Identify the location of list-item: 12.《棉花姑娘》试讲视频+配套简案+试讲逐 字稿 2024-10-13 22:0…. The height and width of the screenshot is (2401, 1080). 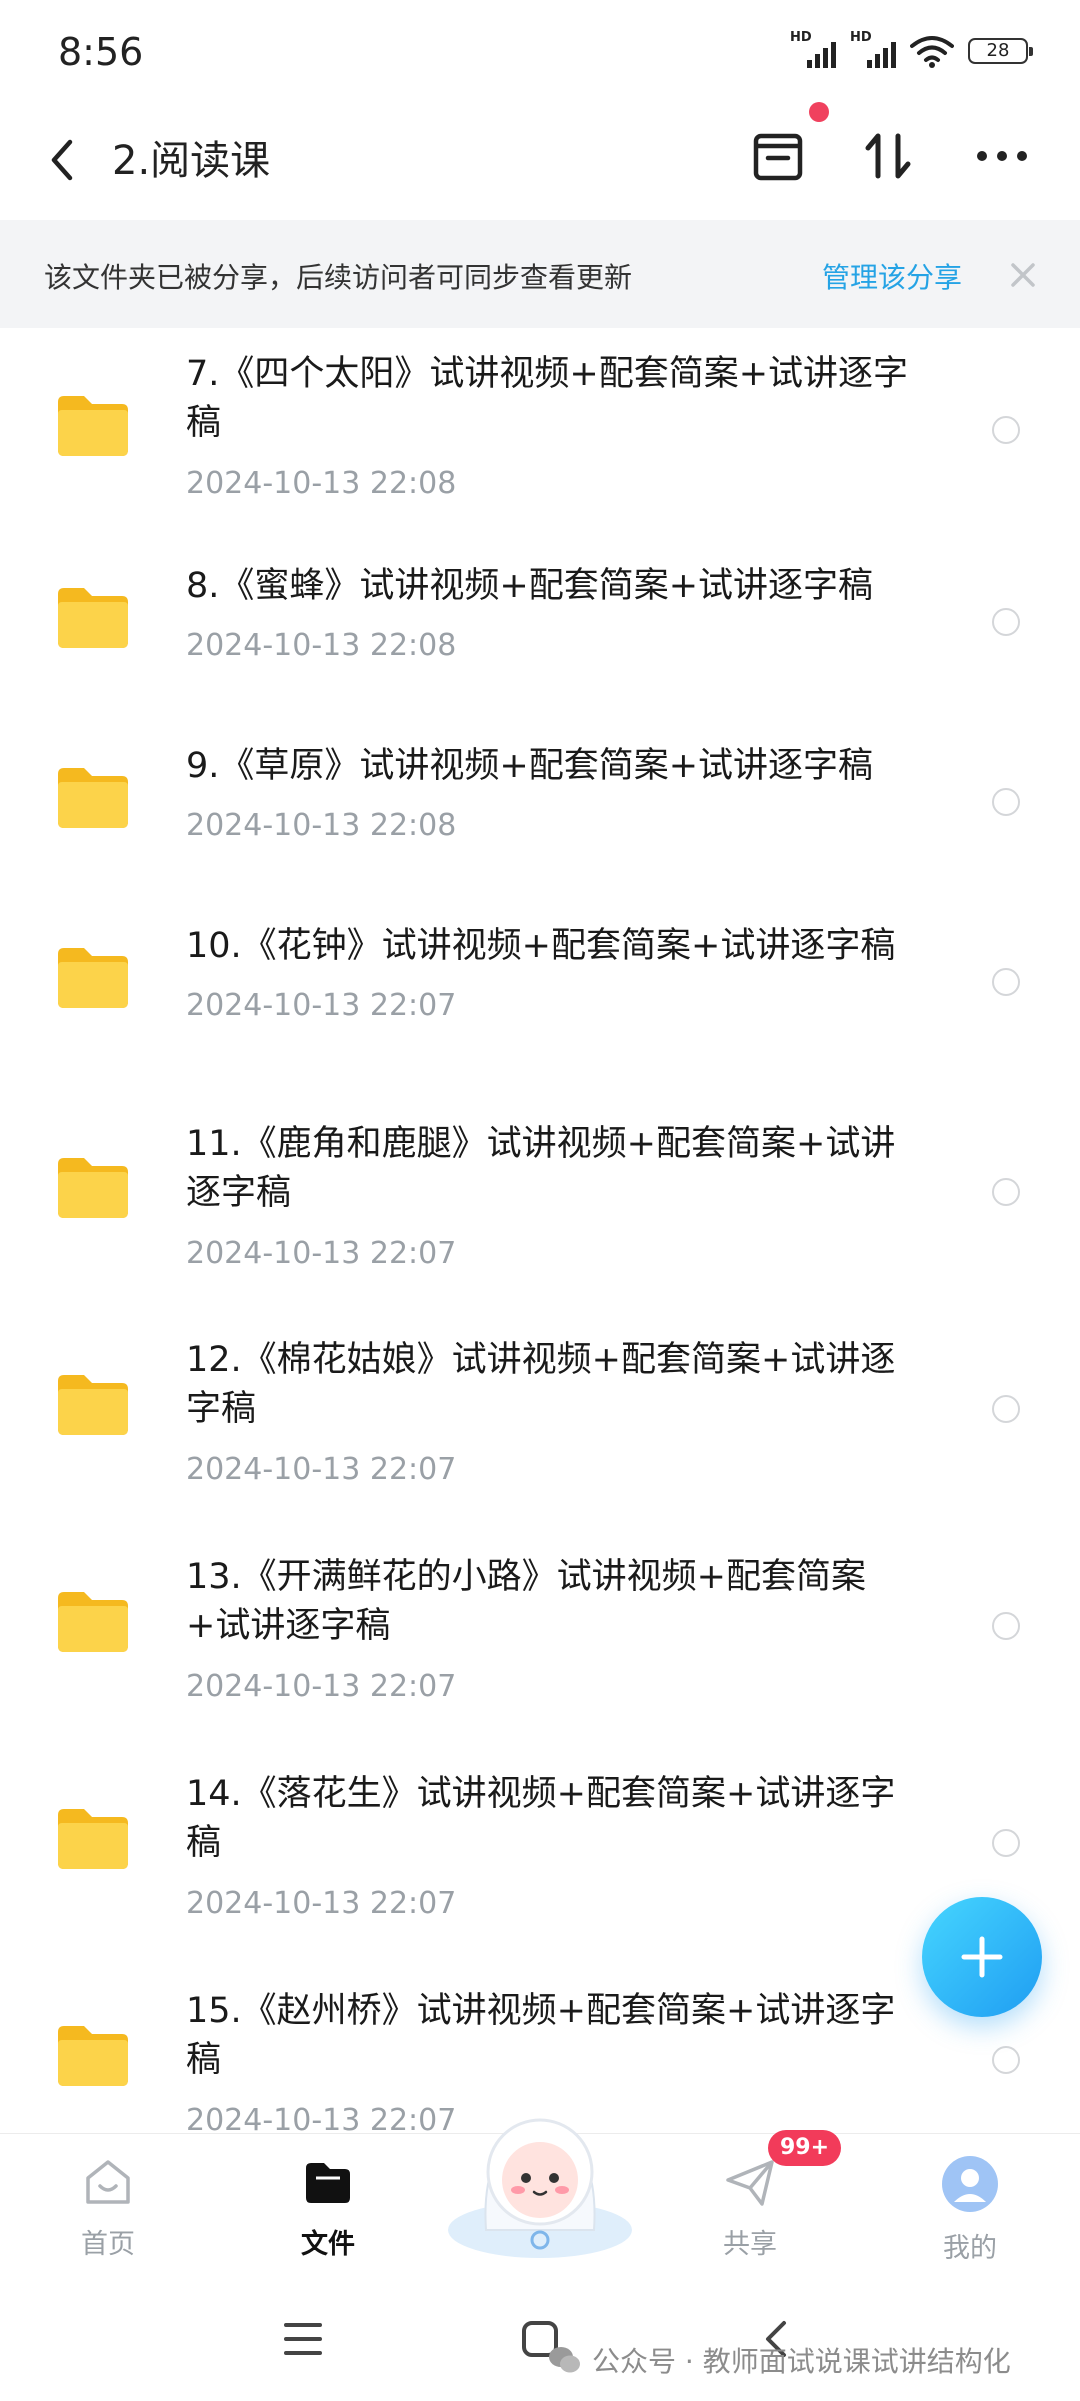
(540, 1403).